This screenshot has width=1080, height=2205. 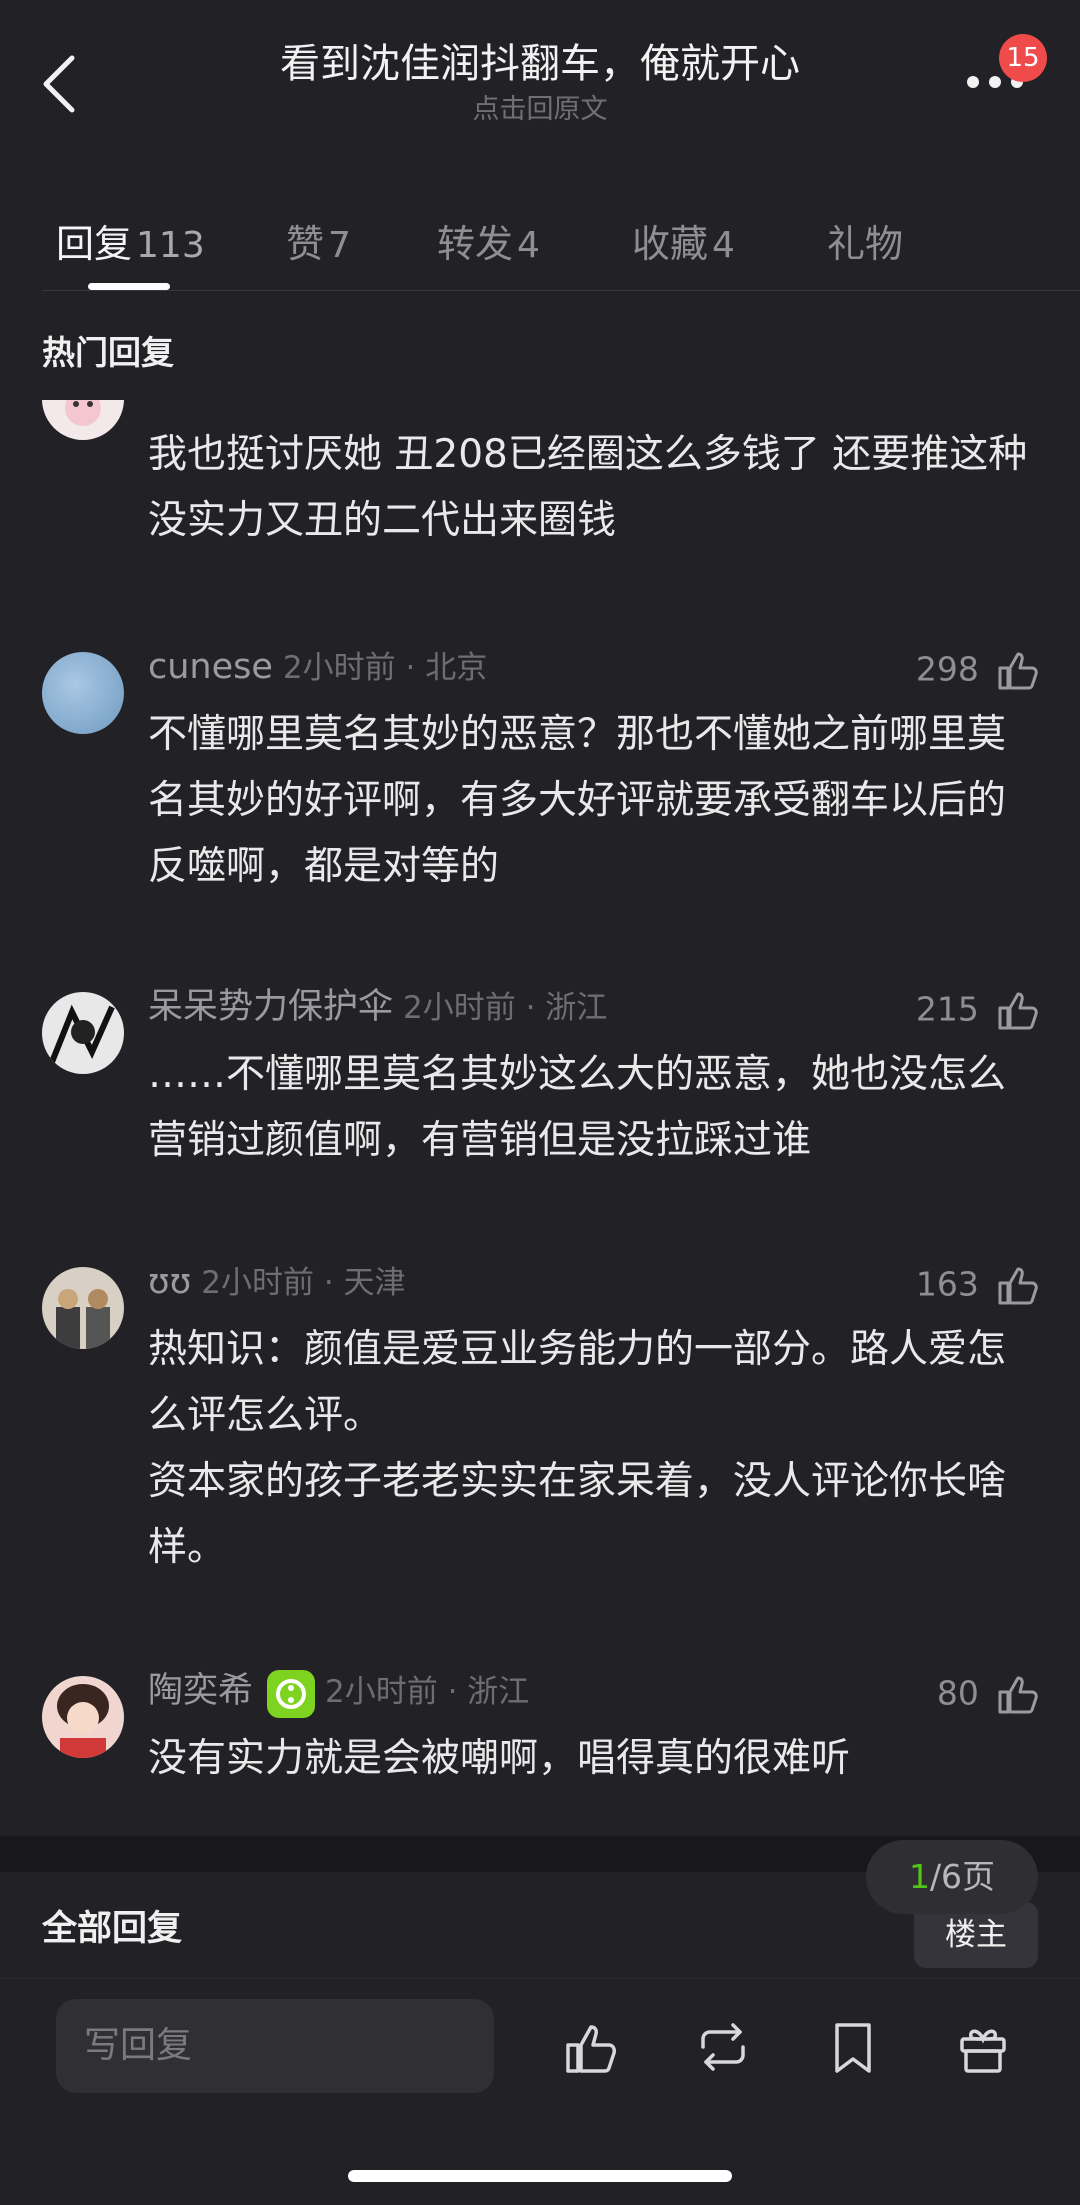 I want to click on tab-label: 礼物, so click(x=865, y=244).